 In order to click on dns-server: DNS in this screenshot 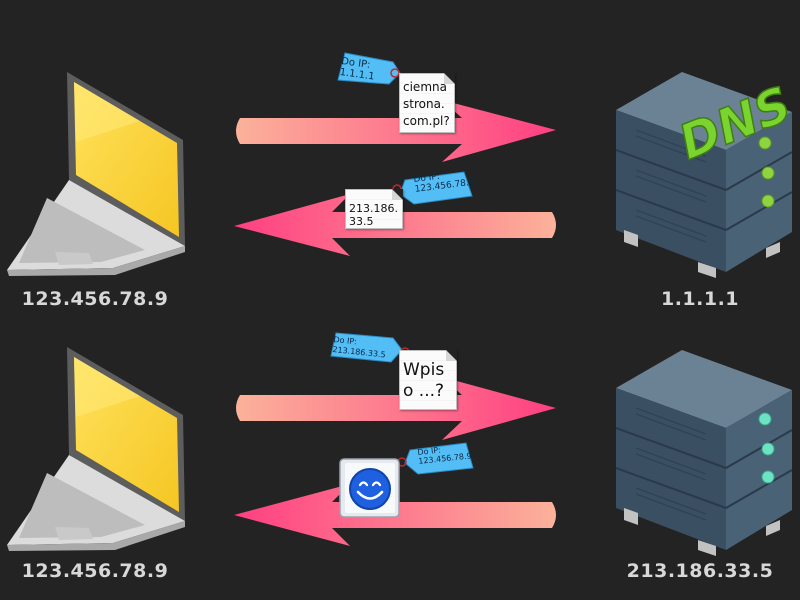, I will do `click(707, 175)`.